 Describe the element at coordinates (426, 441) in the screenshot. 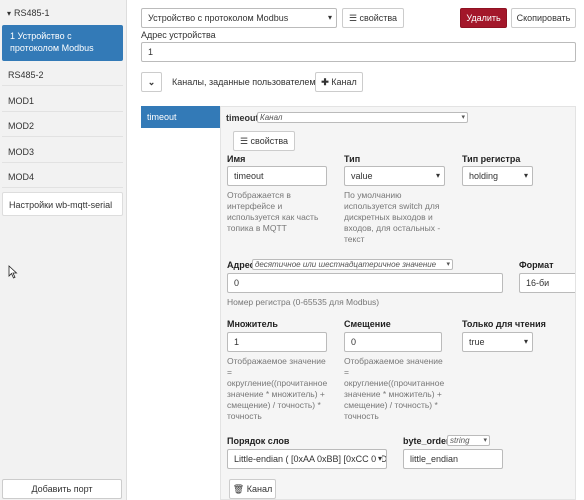

I see `byte-order-label: byte_order` at that location.